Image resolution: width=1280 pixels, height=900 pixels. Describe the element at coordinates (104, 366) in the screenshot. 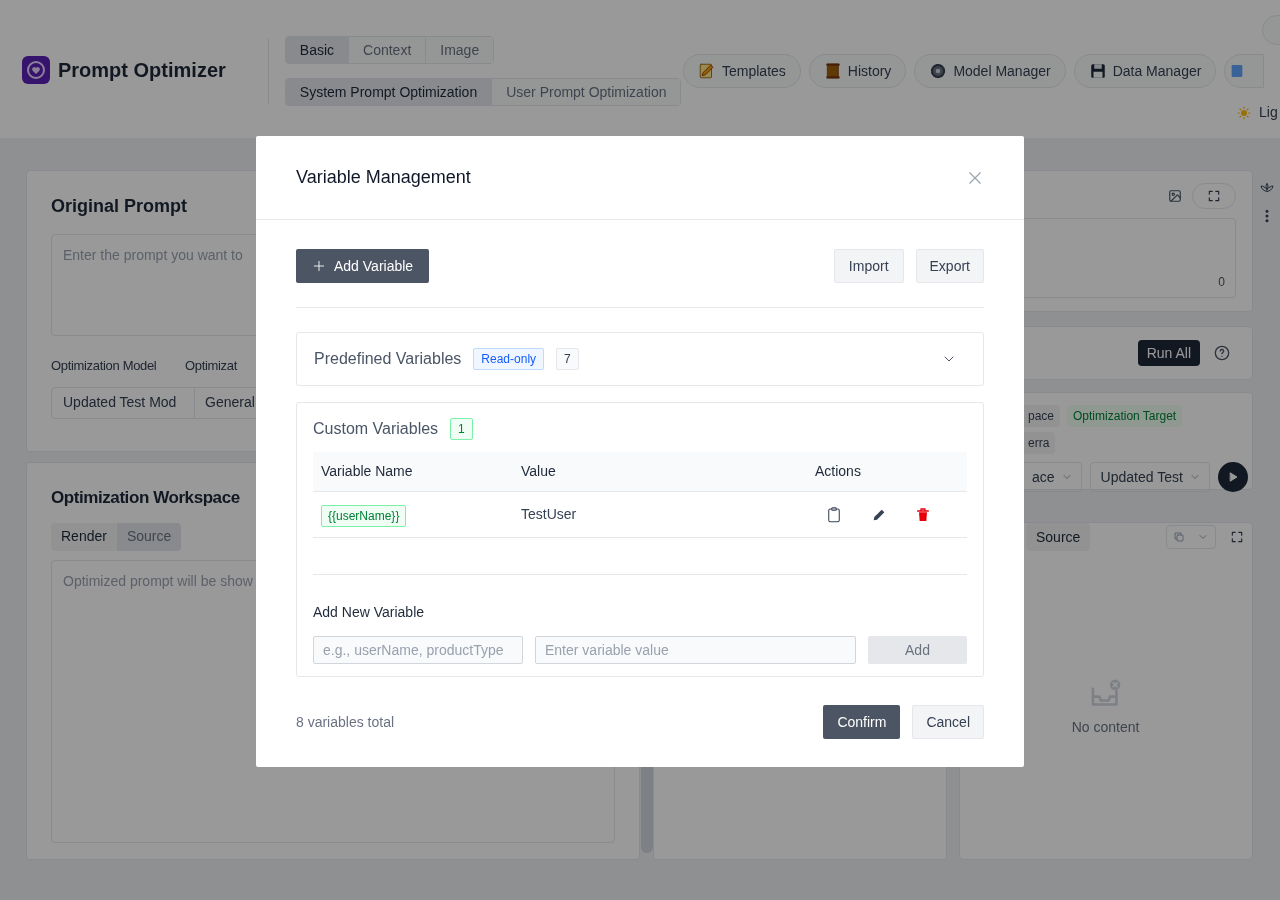

I see `field-label: Optimization Model` at that location.